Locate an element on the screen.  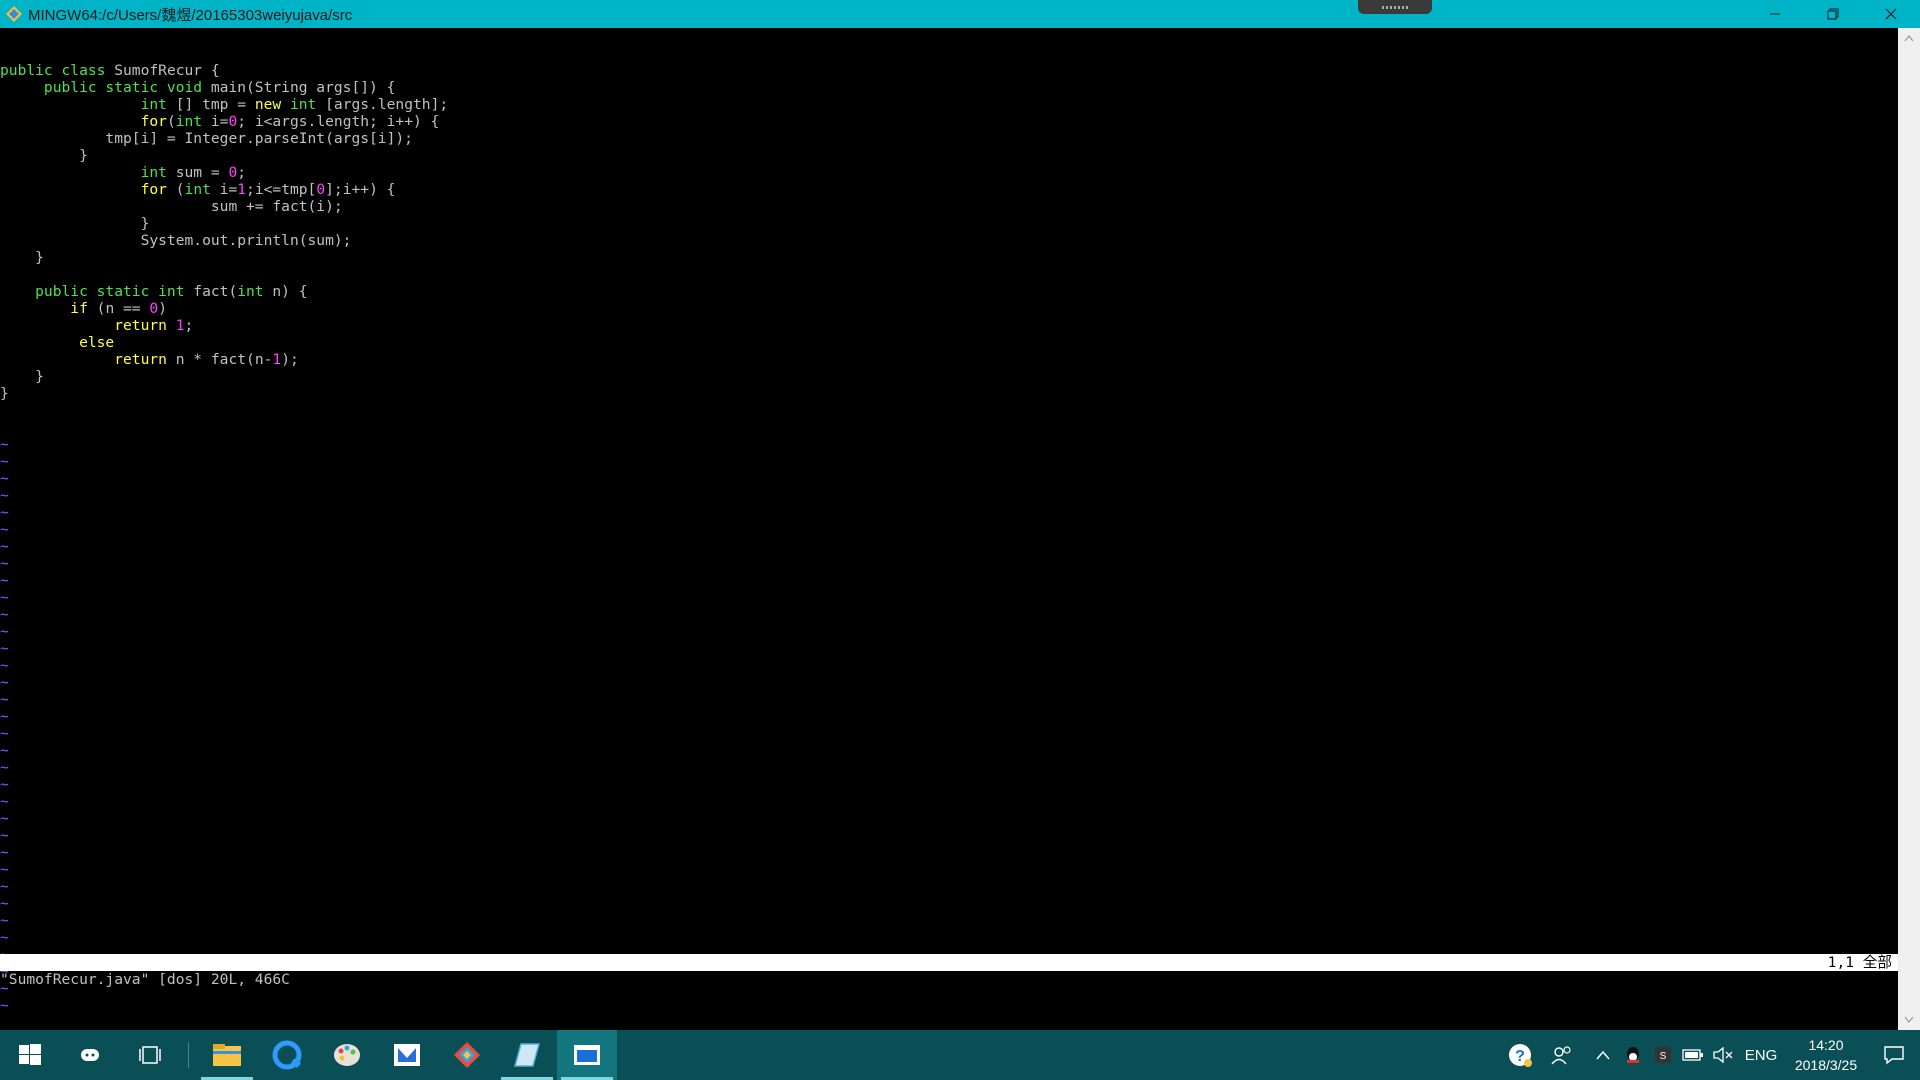
code-token: n * fact(n- is located at coordinates (219, 359).